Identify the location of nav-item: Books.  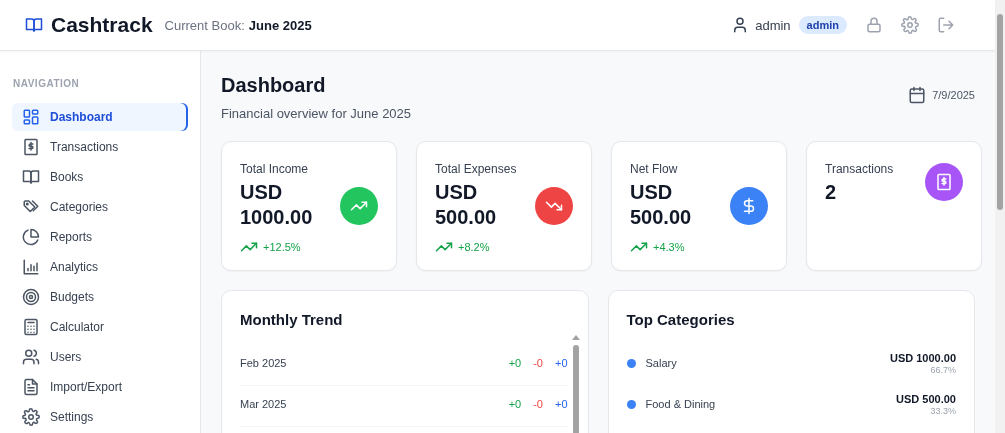
(100, 177).